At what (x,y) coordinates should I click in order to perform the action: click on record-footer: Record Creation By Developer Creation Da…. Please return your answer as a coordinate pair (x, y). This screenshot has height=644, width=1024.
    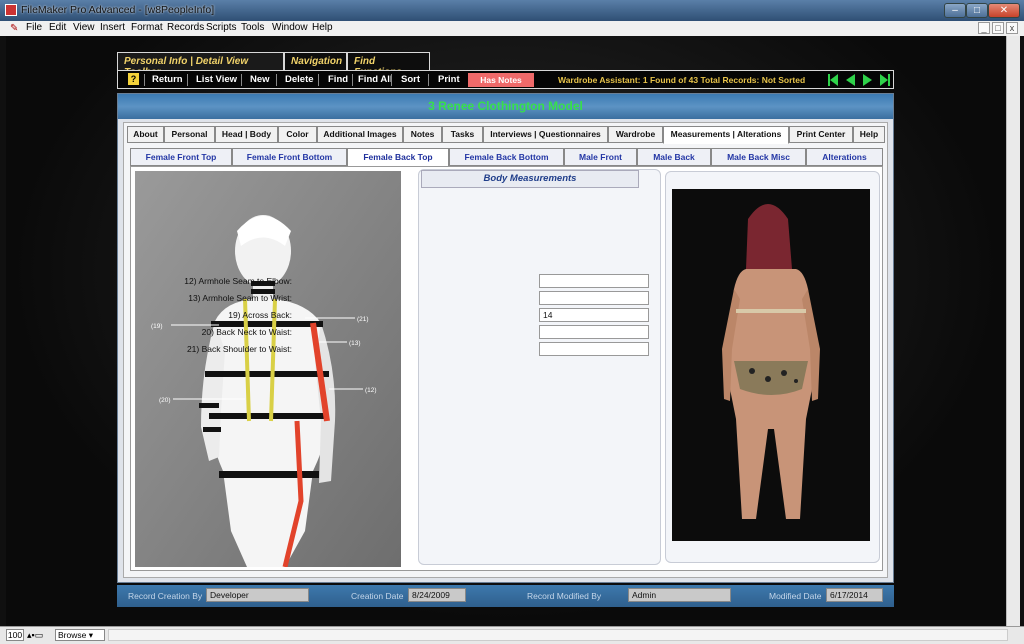
    Looking at the image, I should click on (505, 596).